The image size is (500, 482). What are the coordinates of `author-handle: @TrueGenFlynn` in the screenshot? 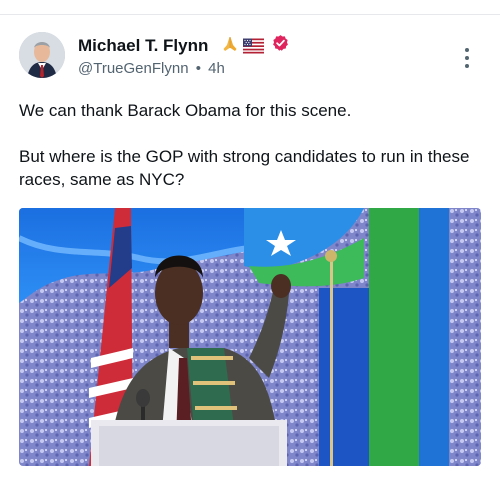 It's located at (133, 68).